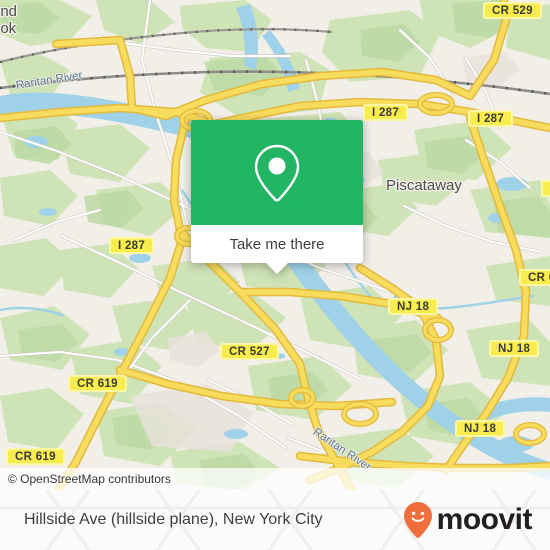 Image resolution: width=550 pixels, height=550 pixels. What do you see at coordinates (249, 351) in the screenshot?
I see `shield-cr-527: CR 527` at bounding box center [249, 351].